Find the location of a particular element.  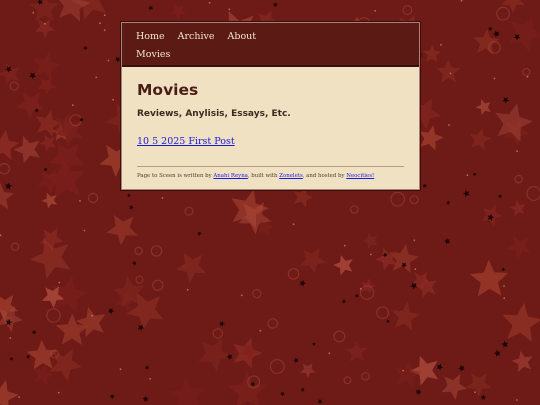

nav-link-archive: Archive is located at coordinates (196, 36).